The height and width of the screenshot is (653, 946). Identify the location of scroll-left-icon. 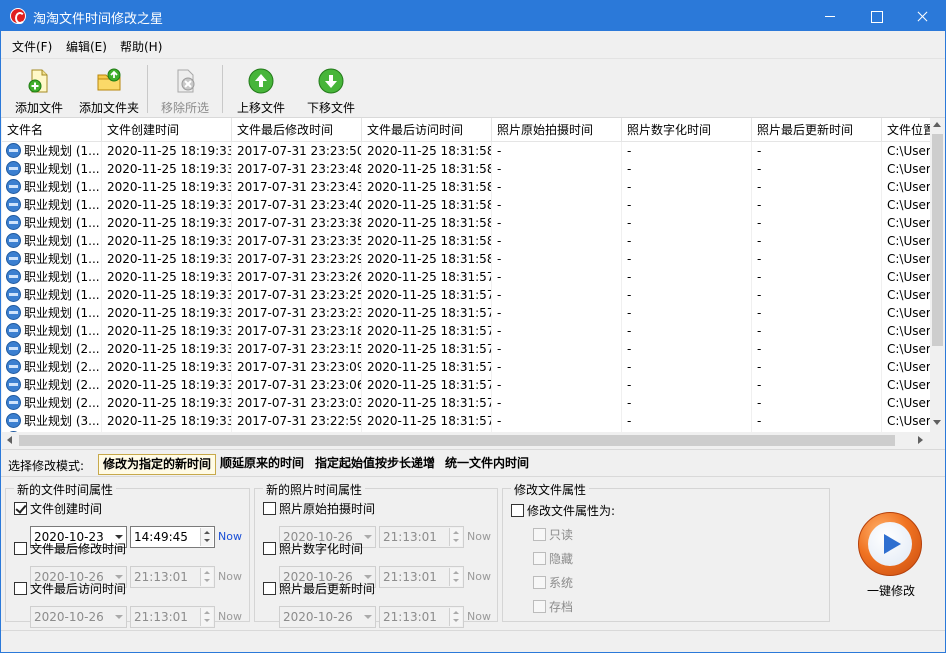
(9, 440).